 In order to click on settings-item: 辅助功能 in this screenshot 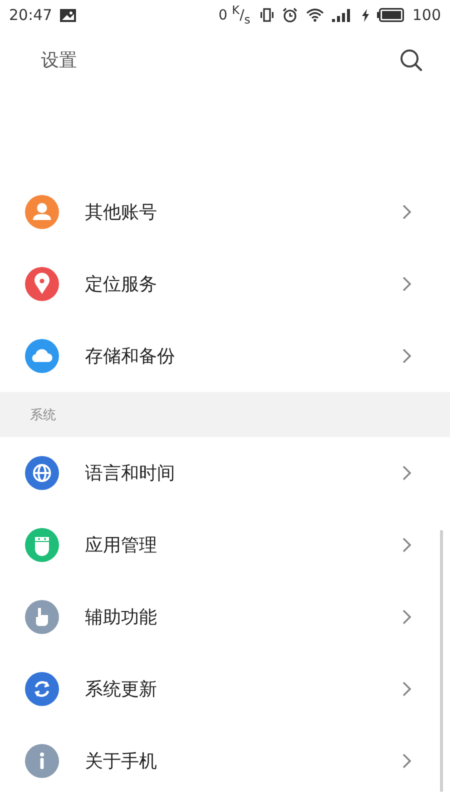, I will do `click(225, 617)`.